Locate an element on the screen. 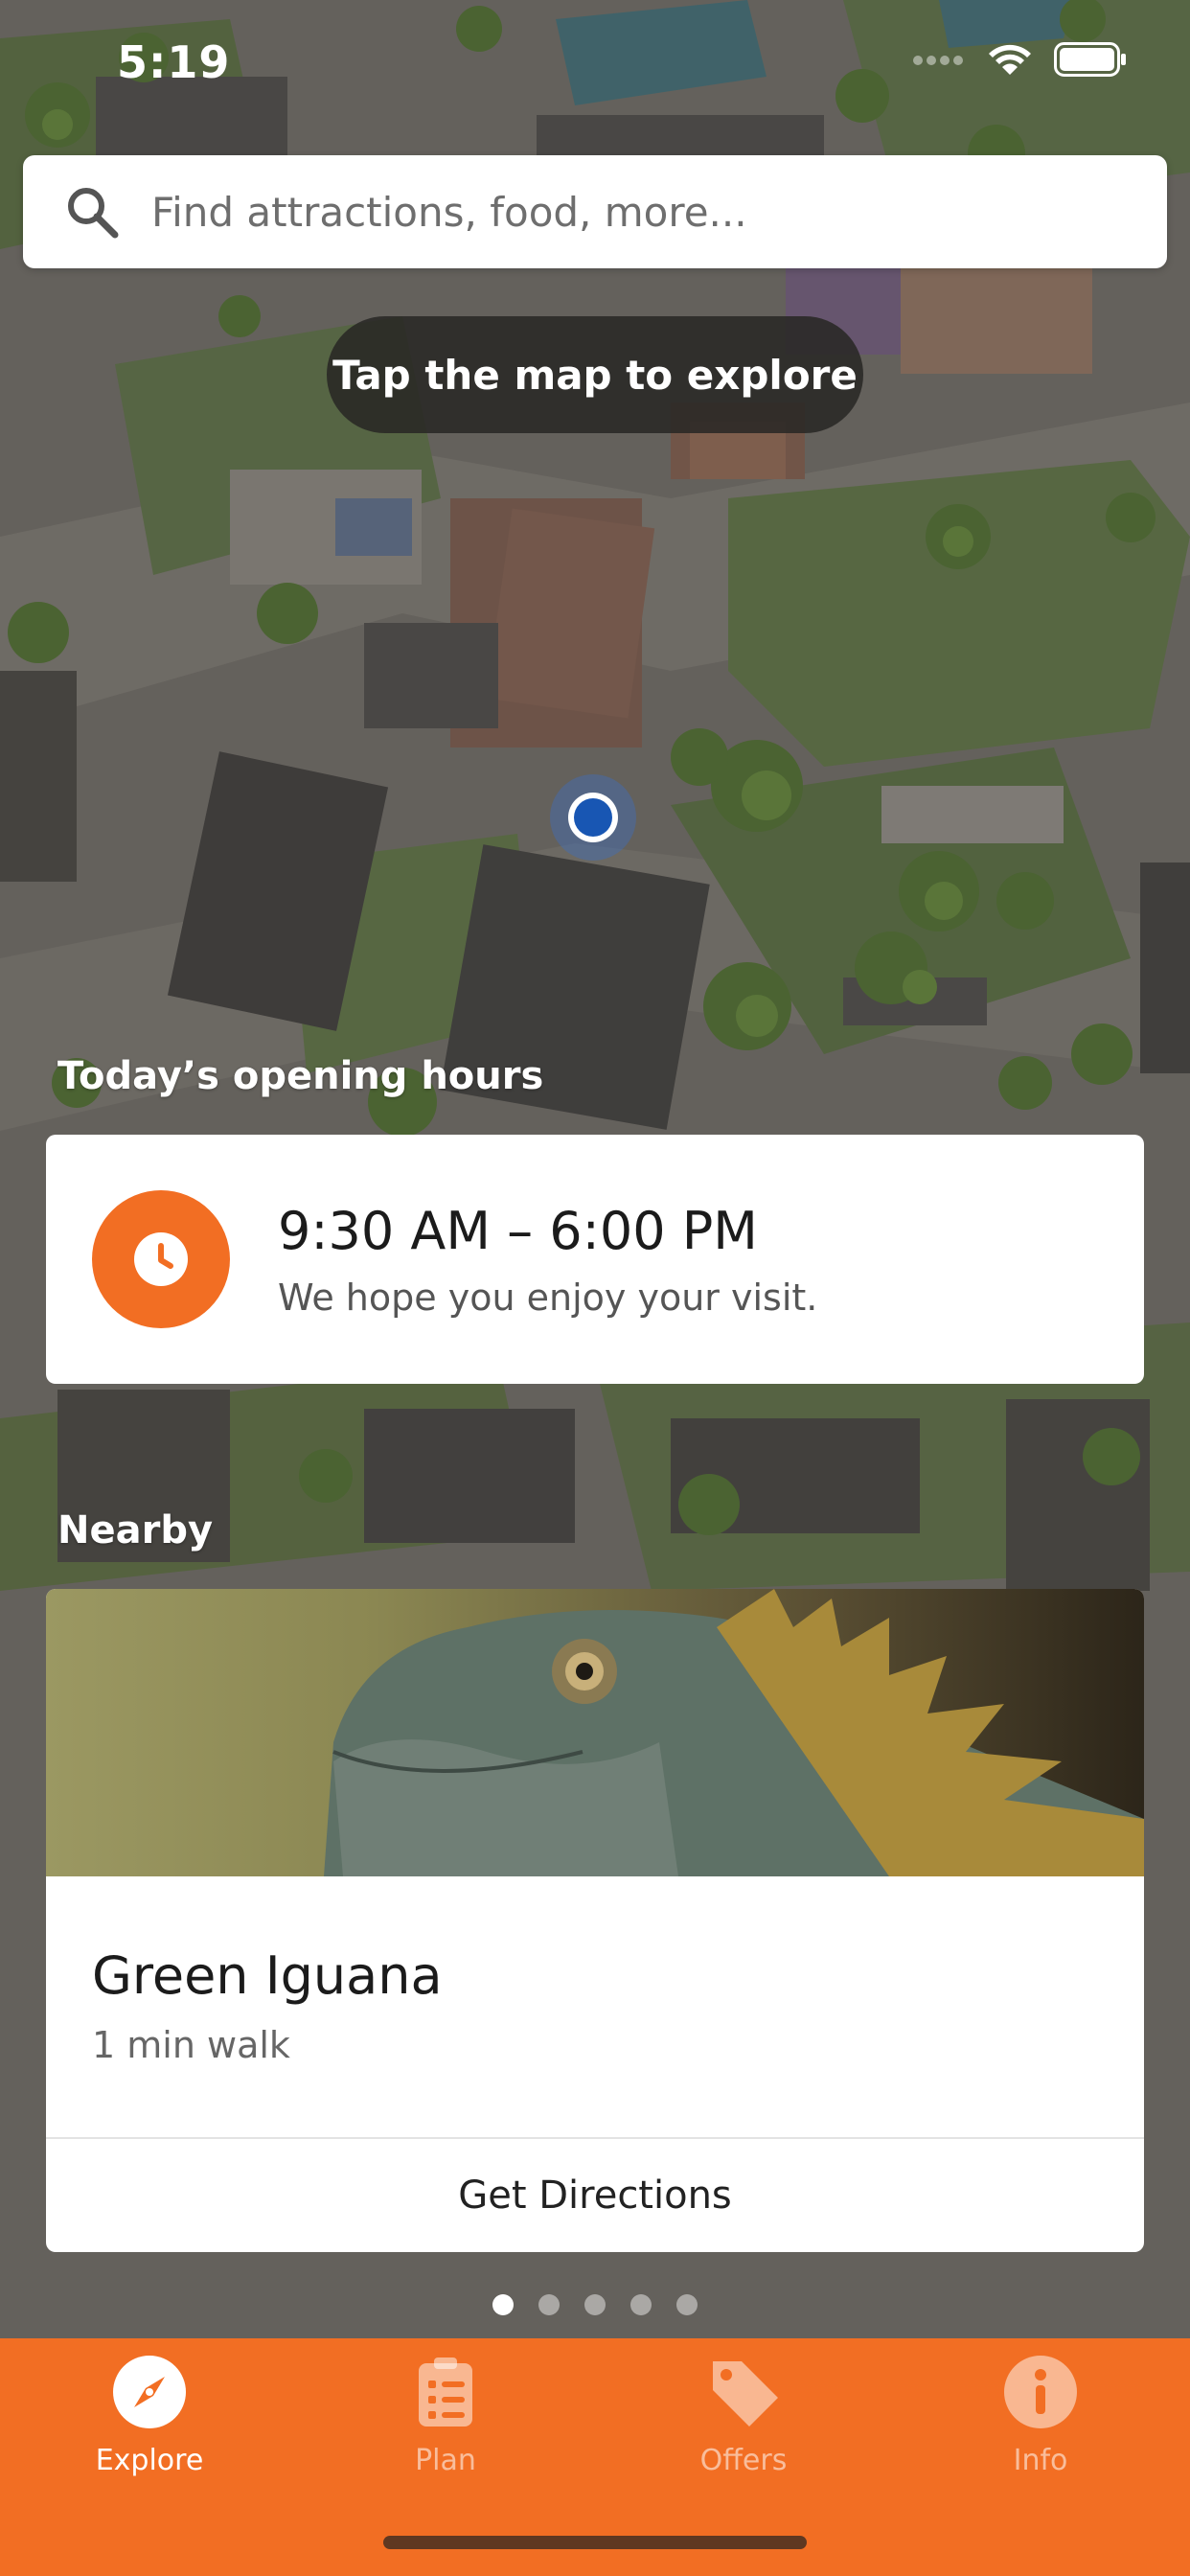 The image size is (1190, 2576). tab-plan-label: Plan is located at coordinates (445, 2460).